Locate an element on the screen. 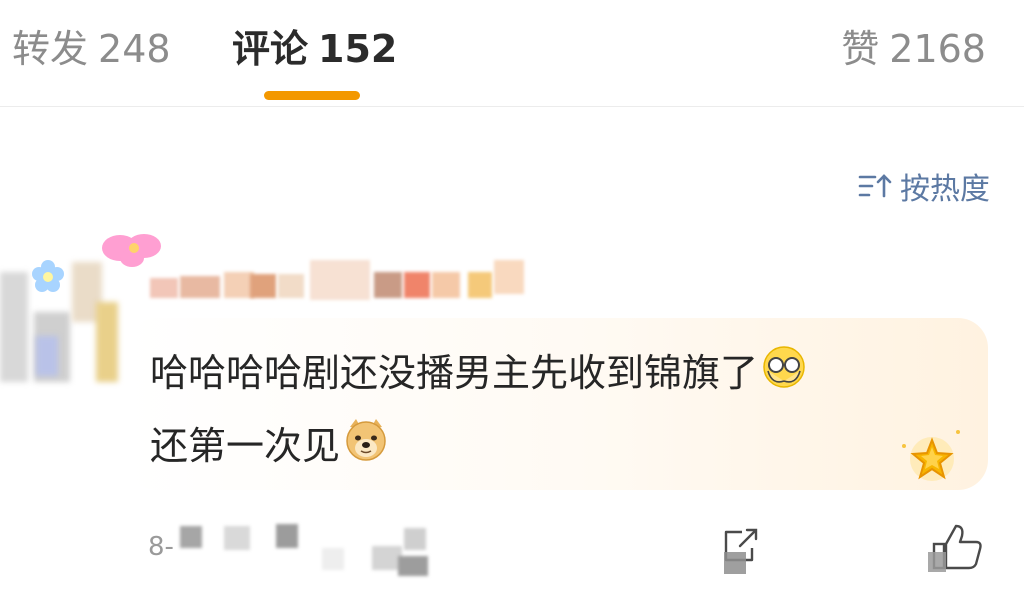 The width and height of the screenshot is (1024, 606). tab-repost-count: 248 is located at coordinates (134, 49).